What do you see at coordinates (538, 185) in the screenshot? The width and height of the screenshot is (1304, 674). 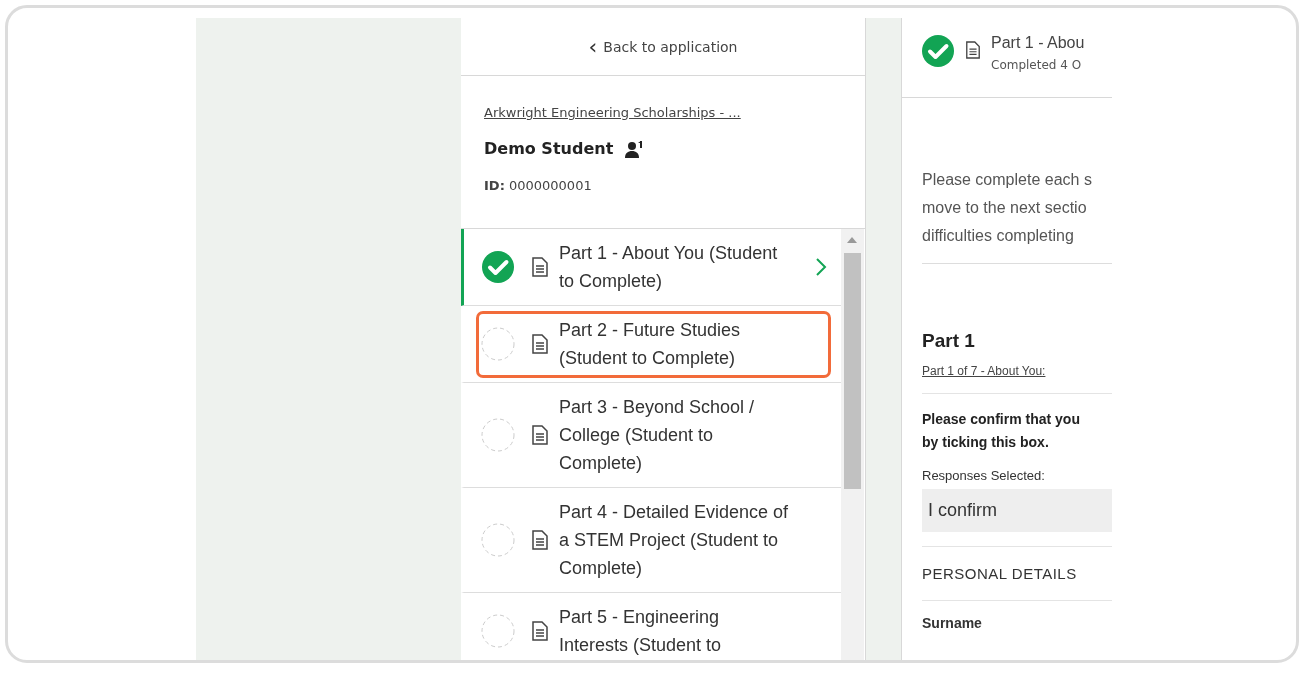 I see `student-id: ID: 0000000001` at bounding box center [538, 185].